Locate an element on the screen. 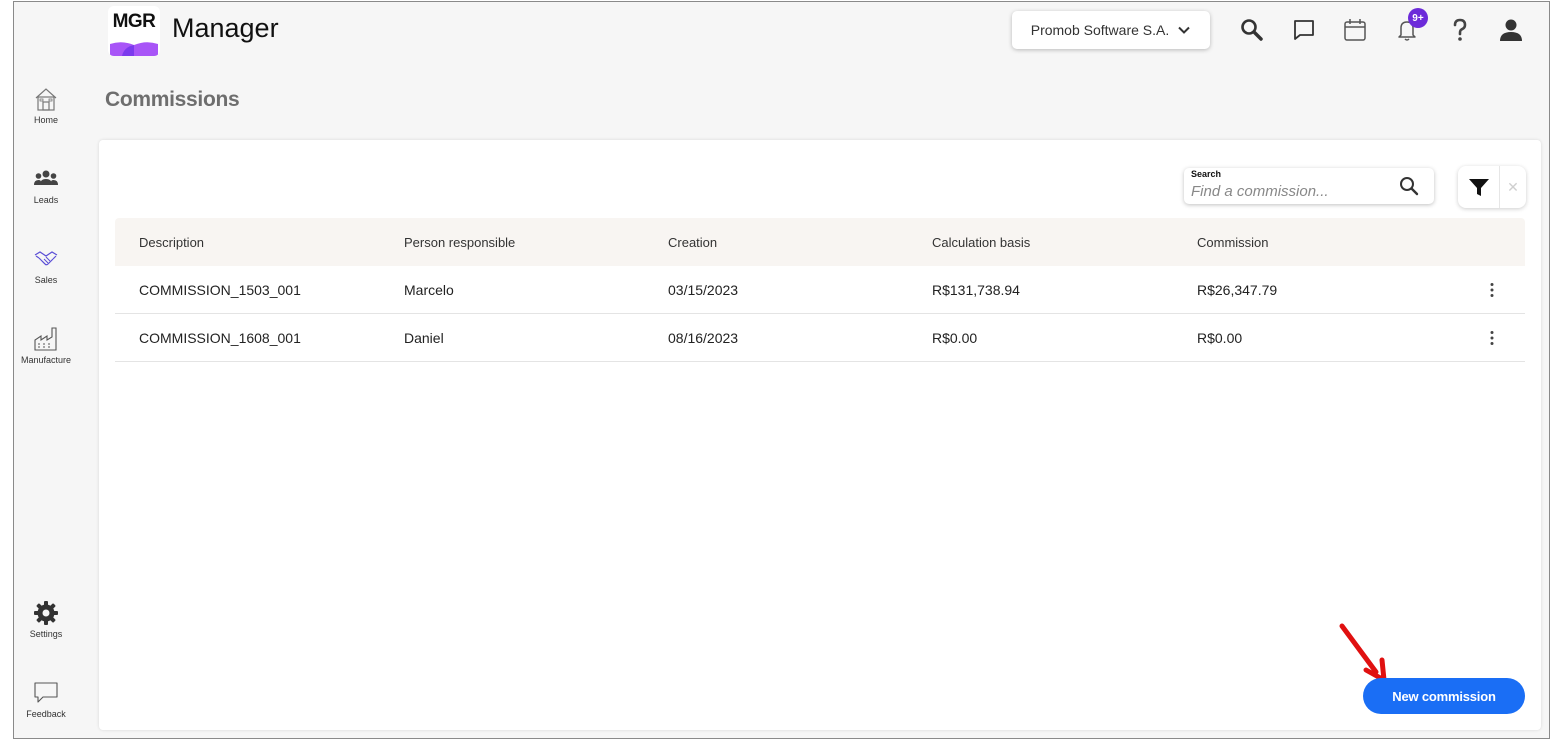 The height and width of the screenshot is (751, 1553). chat-icon is located at coordinates (46, 692).